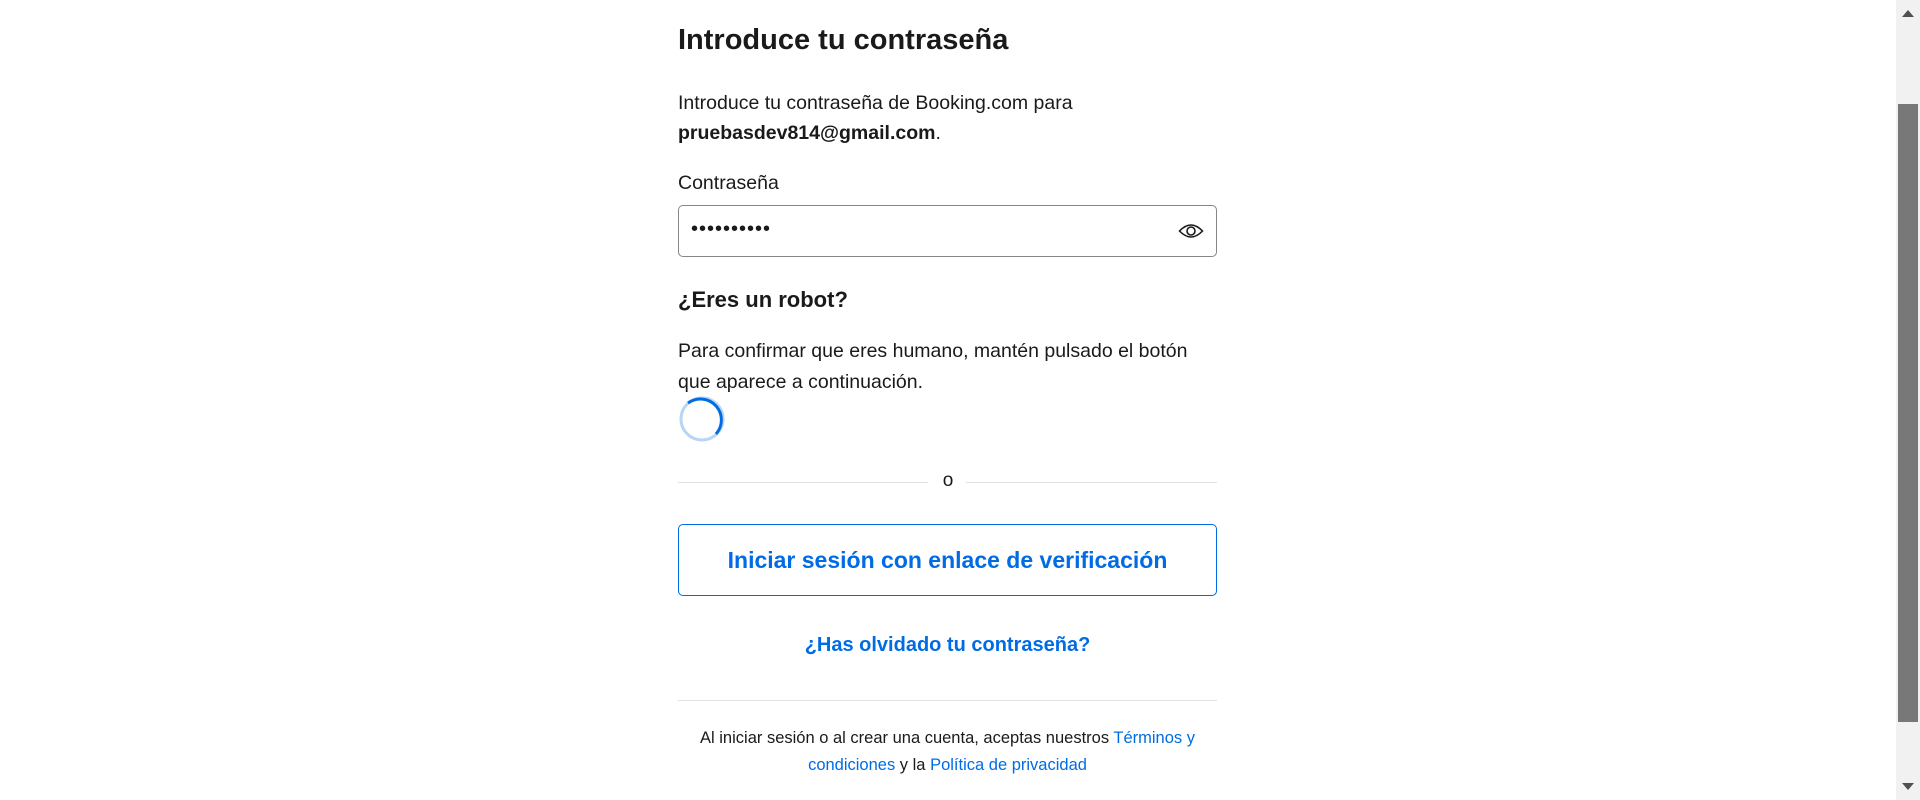  I want to click on scroll-down-arrow-icon, so click(1908, 786).